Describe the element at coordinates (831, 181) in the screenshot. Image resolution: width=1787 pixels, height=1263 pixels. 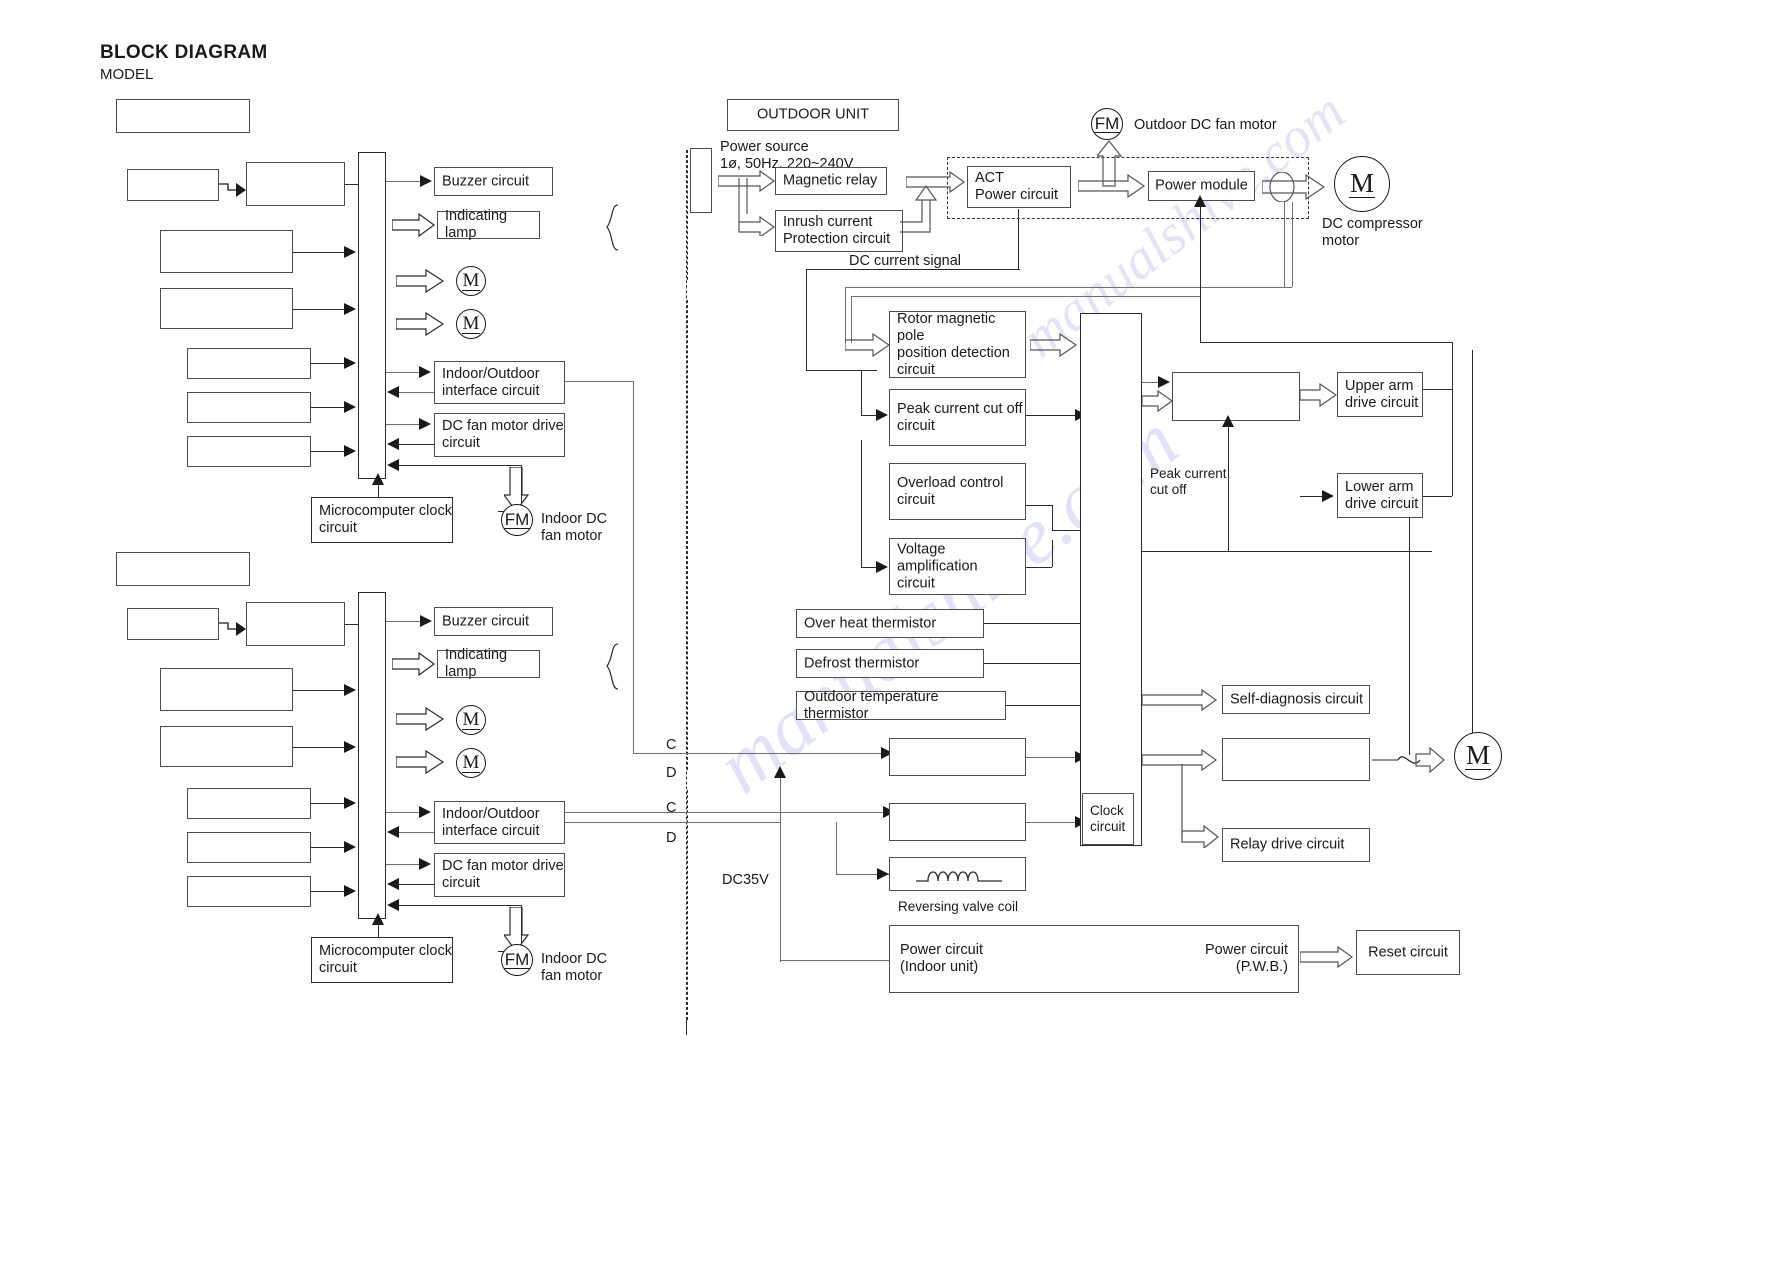
I see `magnetic-relay-box: Magnetic relay` at that location.